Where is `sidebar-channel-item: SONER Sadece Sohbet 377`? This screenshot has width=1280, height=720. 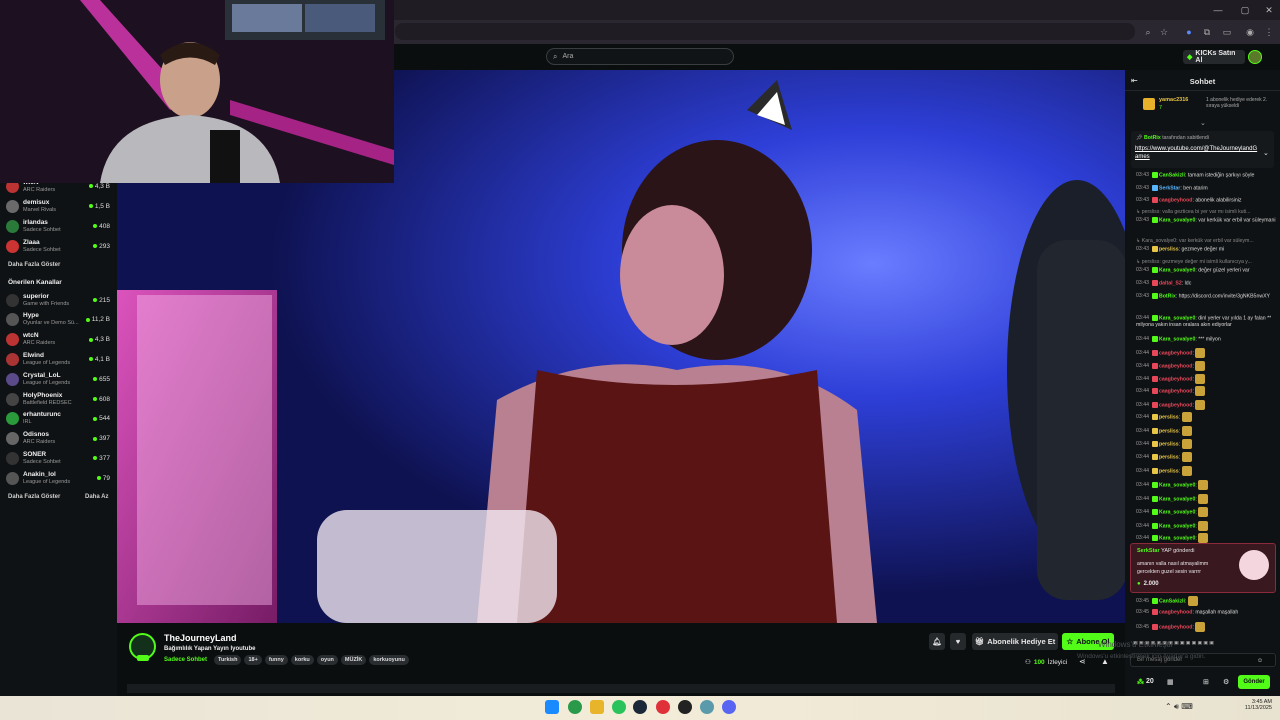 sidebar-channel-item: SONER Sadece Sohbet 377 is located at coordinates (58, 458).